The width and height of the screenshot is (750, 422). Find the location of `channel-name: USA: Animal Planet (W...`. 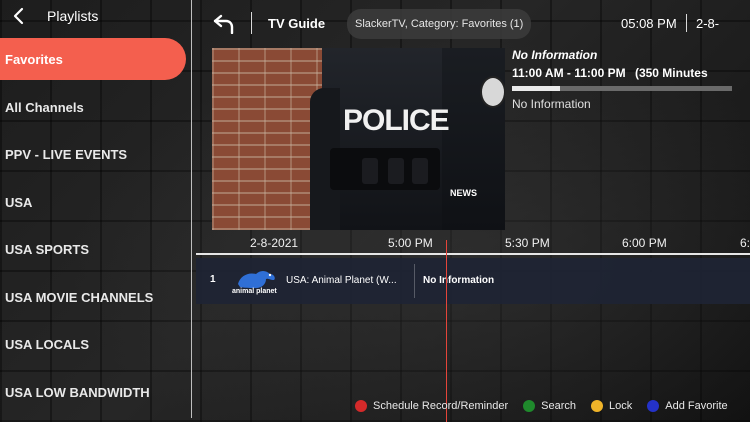

channel-name: USA: Animal Planet (W... is located at coordinates (341, 280).